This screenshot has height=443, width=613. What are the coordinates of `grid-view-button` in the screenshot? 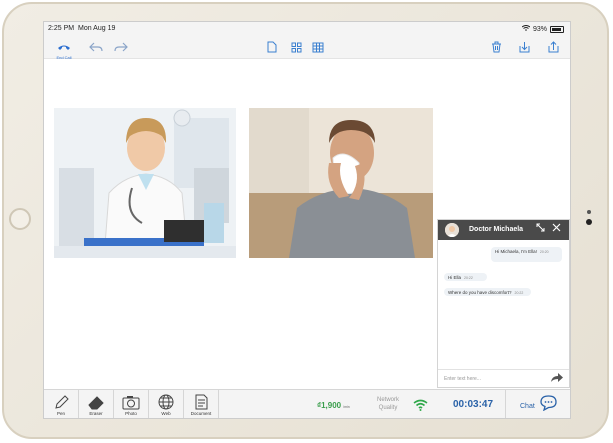 It's located at (296, 47).